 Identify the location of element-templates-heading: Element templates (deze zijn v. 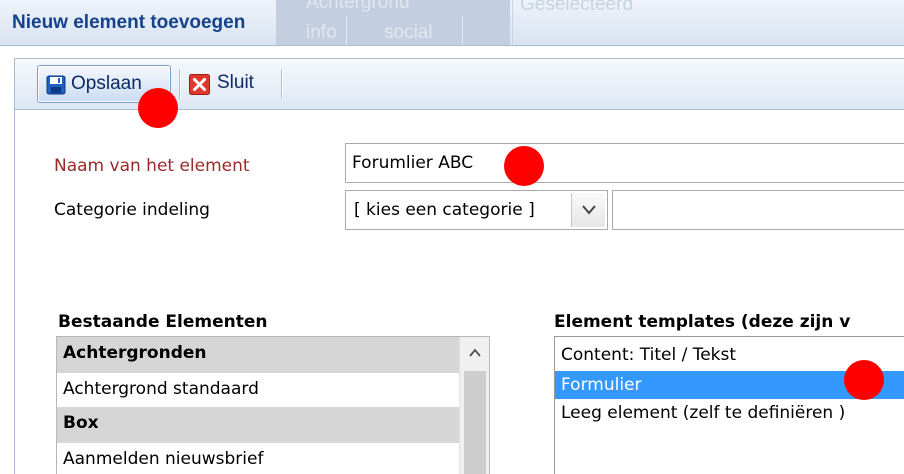
(702, 322).